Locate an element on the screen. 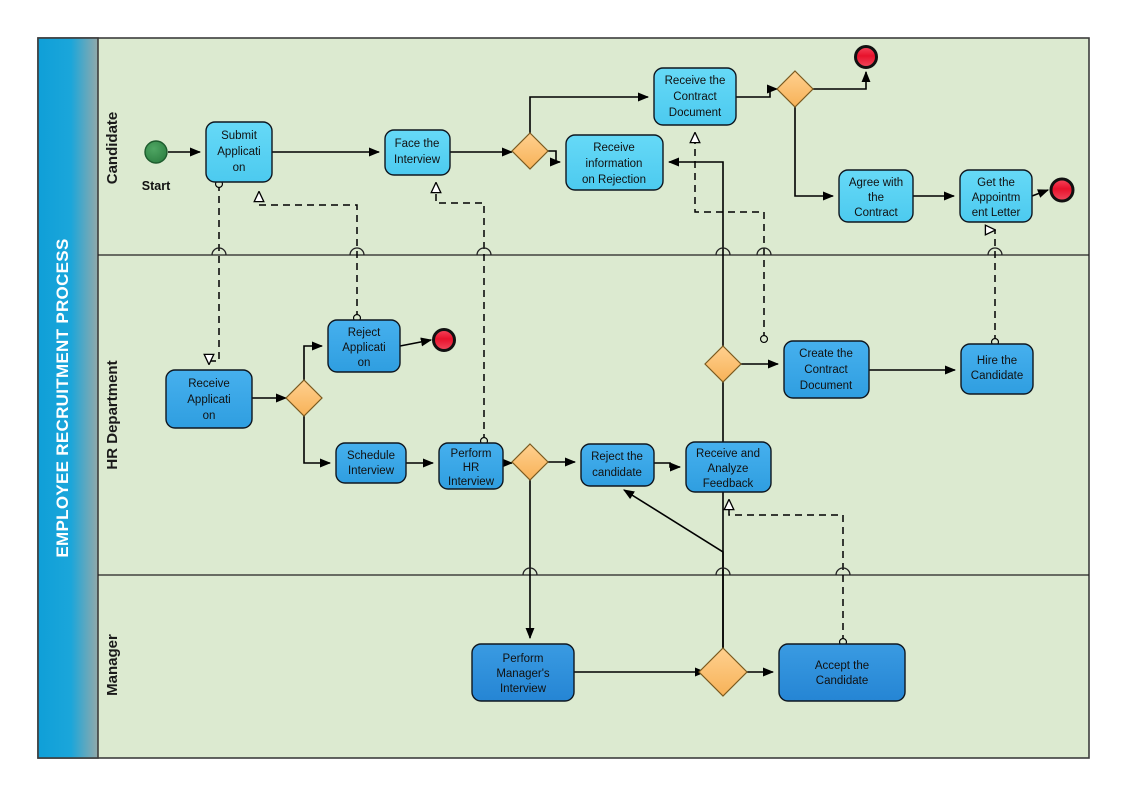  task-perform-hr-interview-line3: Interview is located at coordinates (471, 482).